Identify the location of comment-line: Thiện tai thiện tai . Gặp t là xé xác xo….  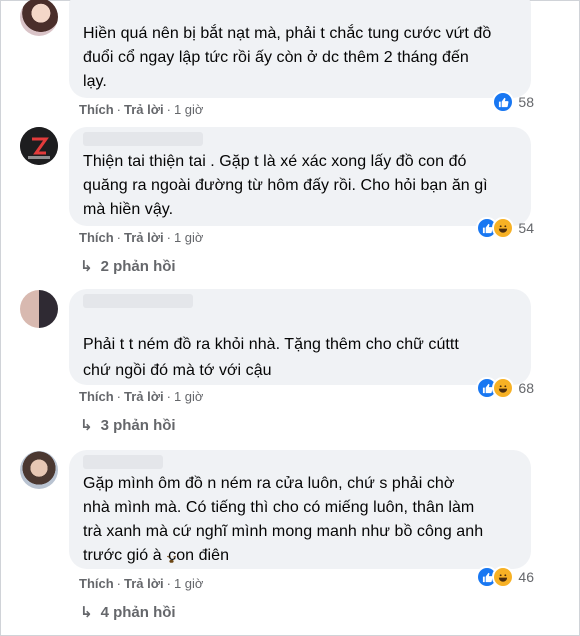
(275, 161).